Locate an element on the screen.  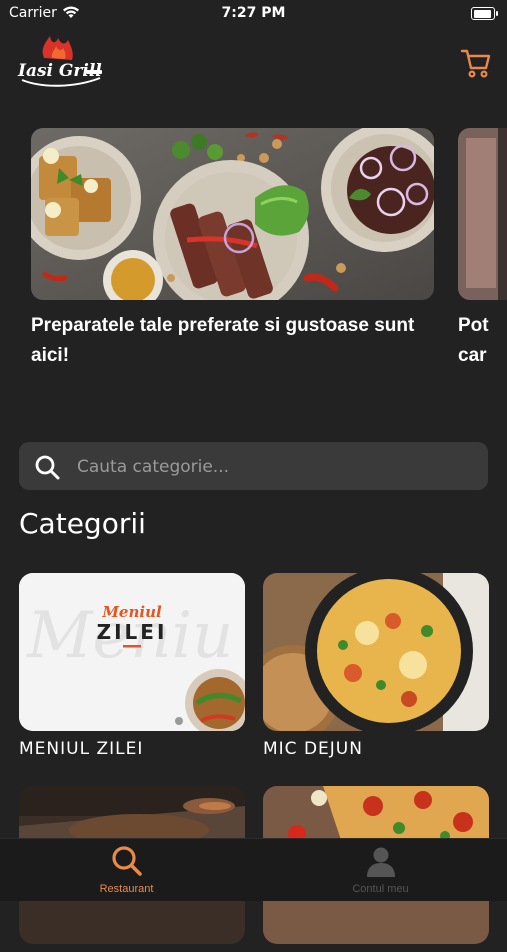
cart-icon is located at coordinates (476, 63).